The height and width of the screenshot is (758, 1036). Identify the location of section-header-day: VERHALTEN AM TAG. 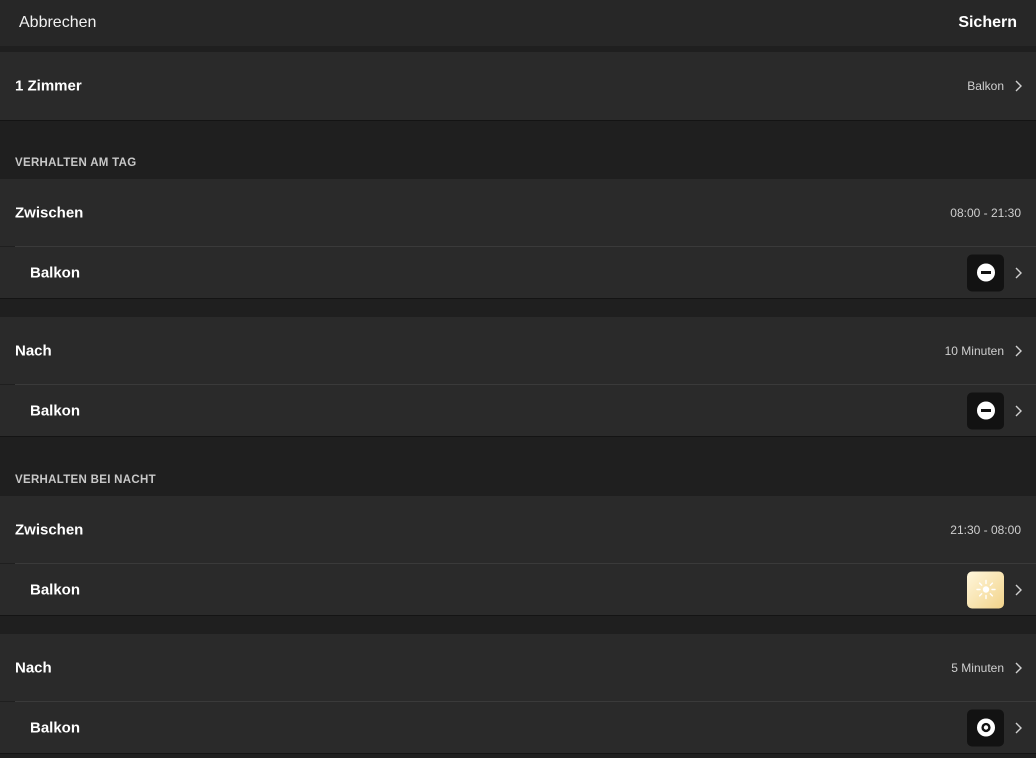
(76, 163).